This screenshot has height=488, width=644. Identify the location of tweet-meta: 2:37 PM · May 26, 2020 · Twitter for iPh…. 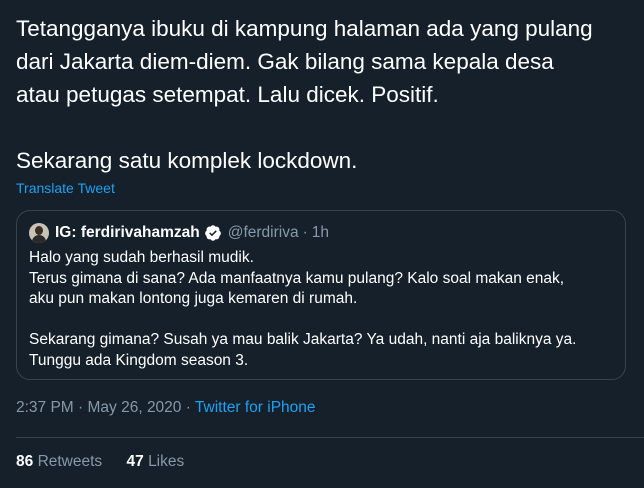
(166, 408).